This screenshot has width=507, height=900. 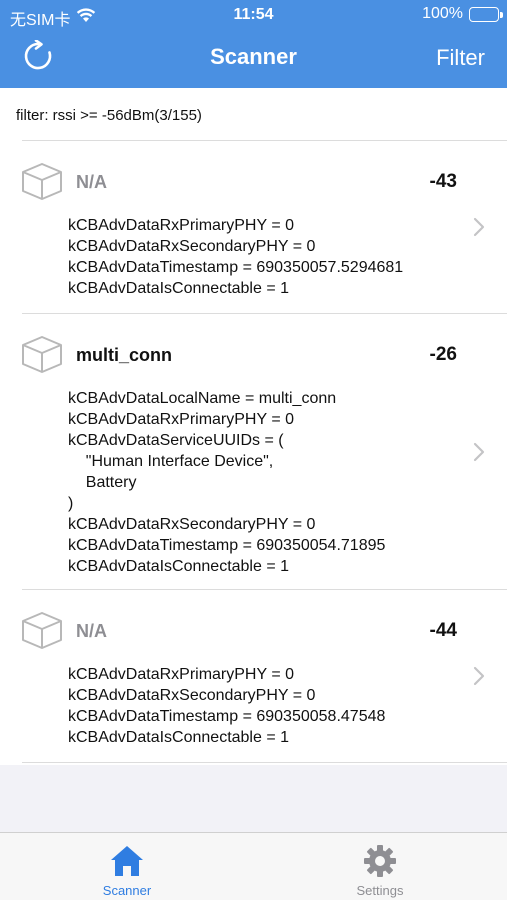 What do you see at coordinates (127, 890) in the screenshot?
I see `tab-label: Scanner` at bounding box center [127, 890].